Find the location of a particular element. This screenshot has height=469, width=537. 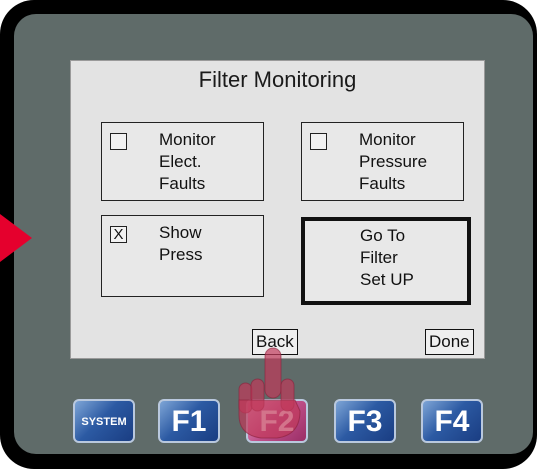

pointing-hand-icon is located at coordinates (269, 393).